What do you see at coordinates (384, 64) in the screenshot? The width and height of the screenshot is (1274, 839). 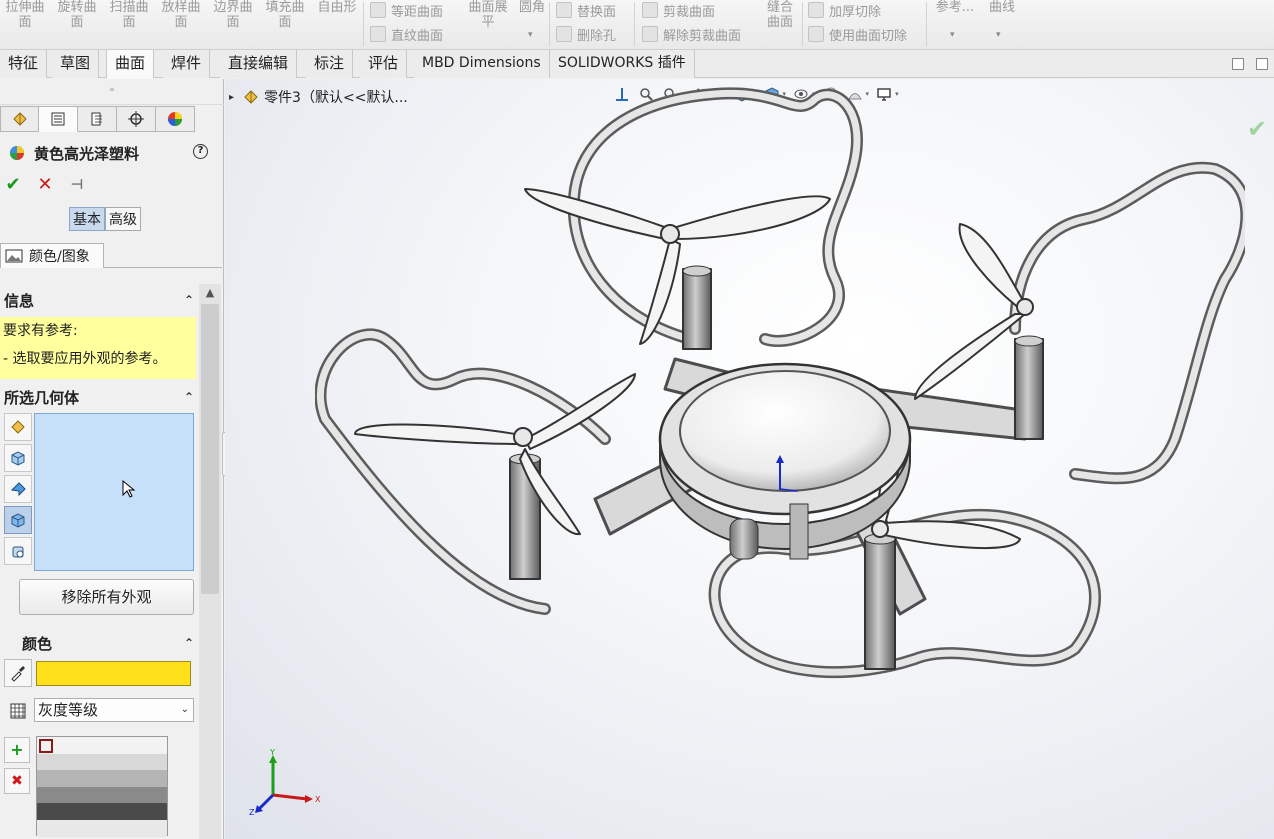 I see `tab-evaluate: 评估` at bounding box center [384, 64].